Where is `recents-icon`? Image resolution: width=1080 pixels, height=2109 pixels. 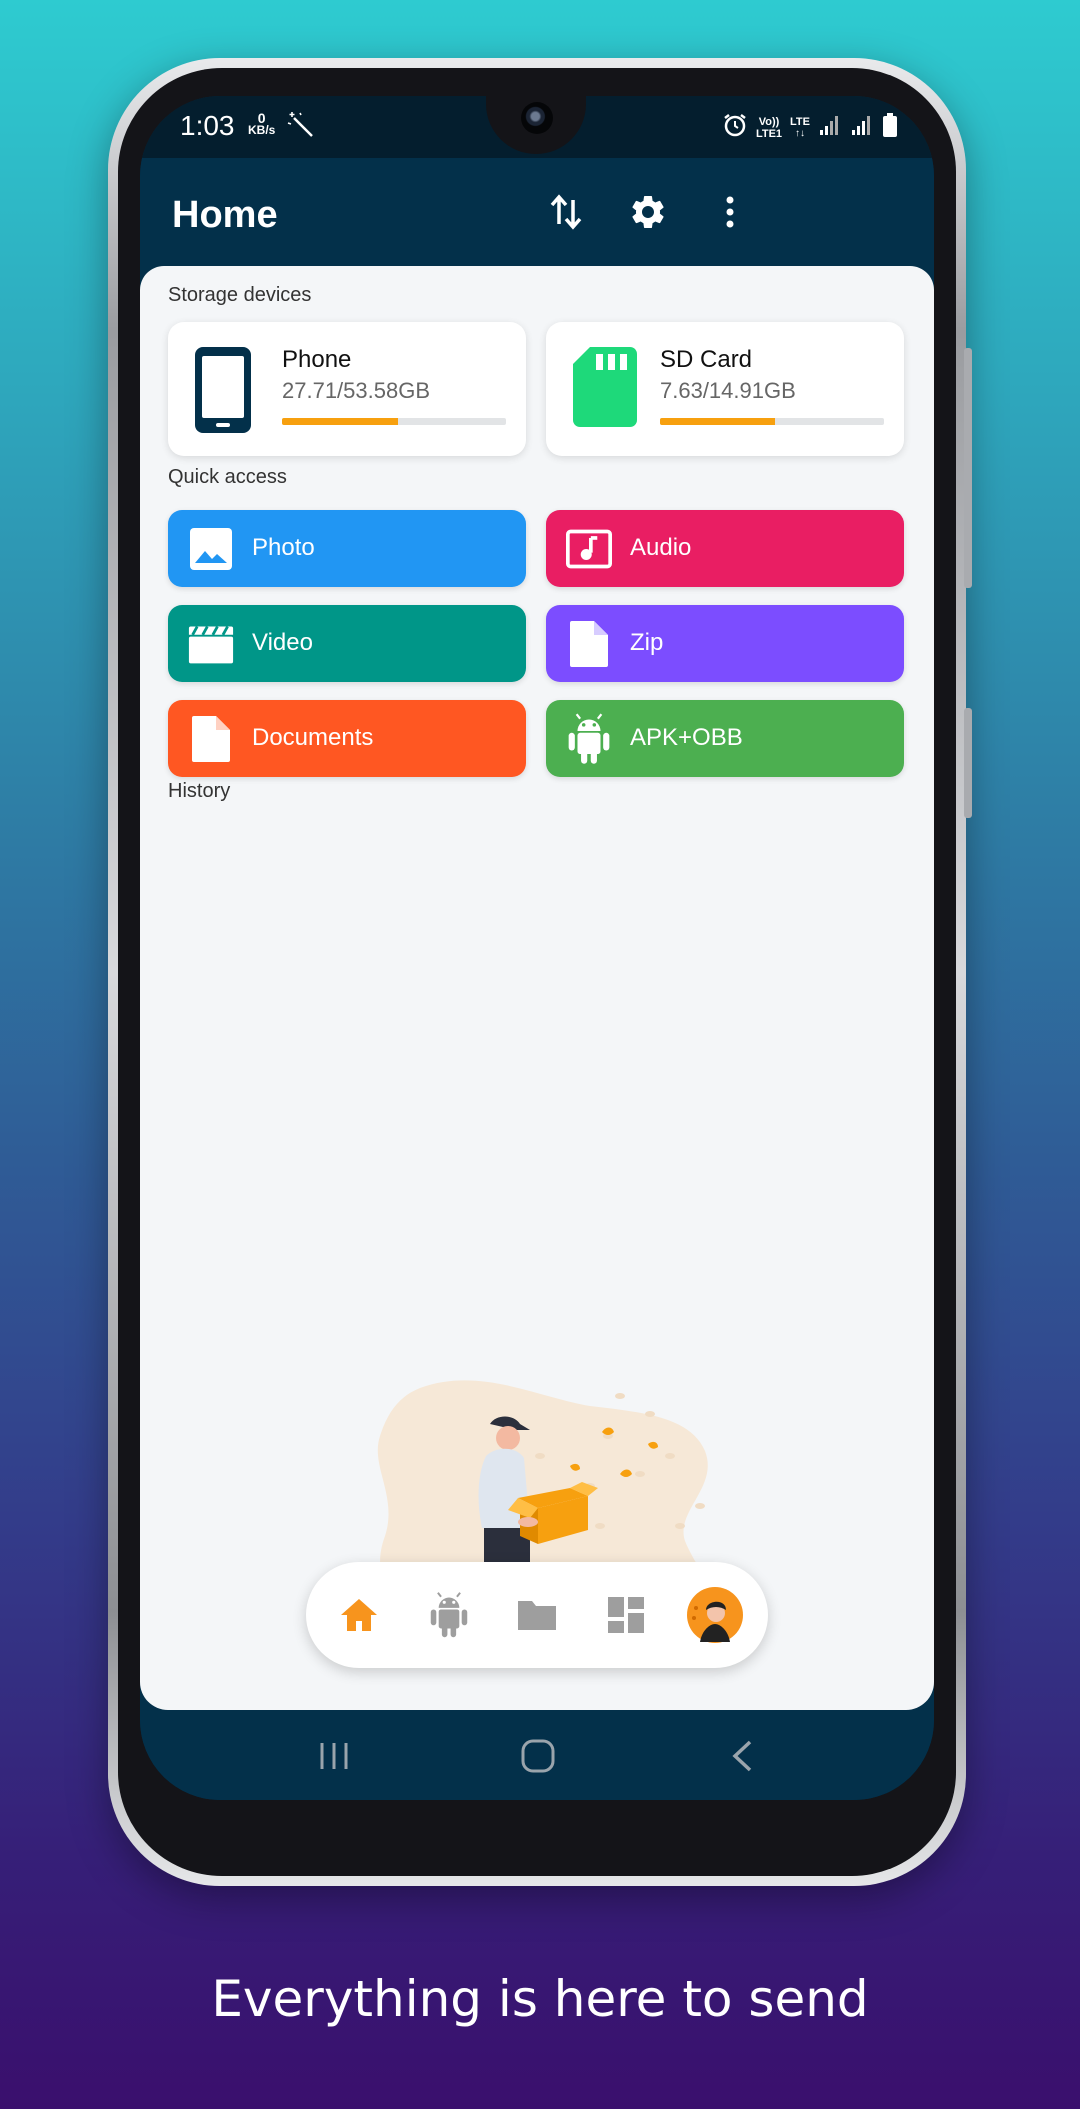
recents-icon is located at coordinates (334, 1756).